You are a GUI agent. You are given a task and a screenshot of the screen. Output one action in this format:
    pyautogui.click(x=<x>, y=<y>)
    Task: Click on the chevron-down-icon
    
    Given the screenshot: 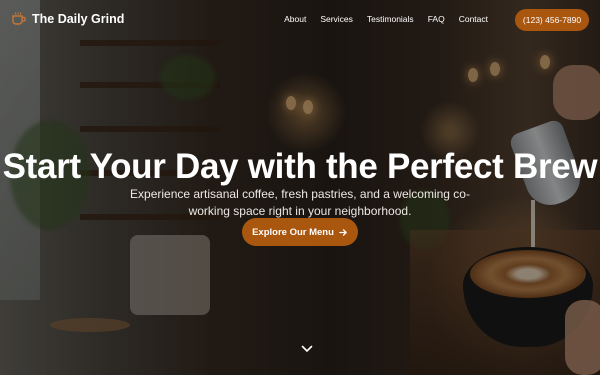 What is the action you would take?
    pyautogui.click(x=307, y=349)
    